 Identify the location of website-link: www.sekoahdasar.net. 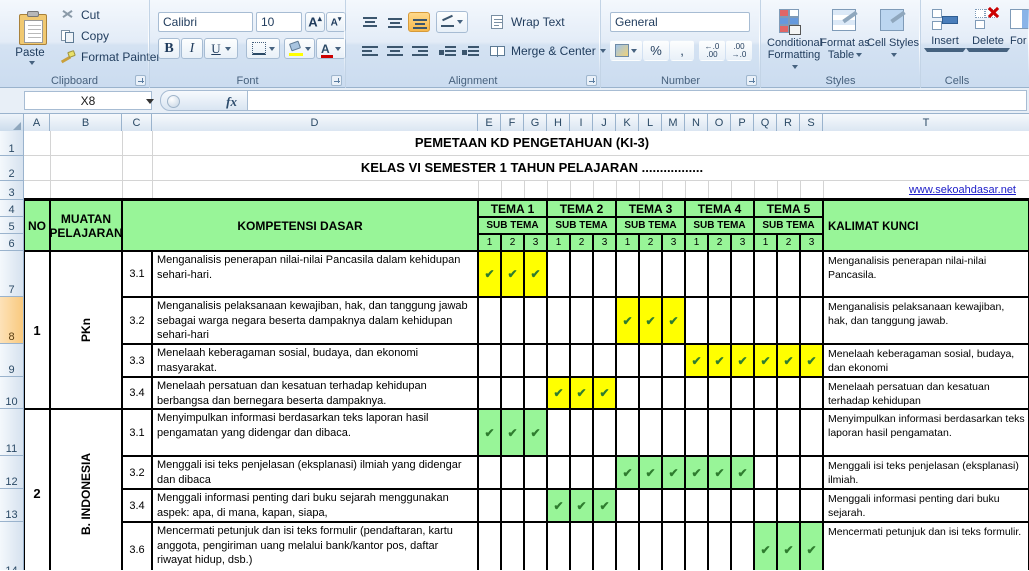
(918, 190).